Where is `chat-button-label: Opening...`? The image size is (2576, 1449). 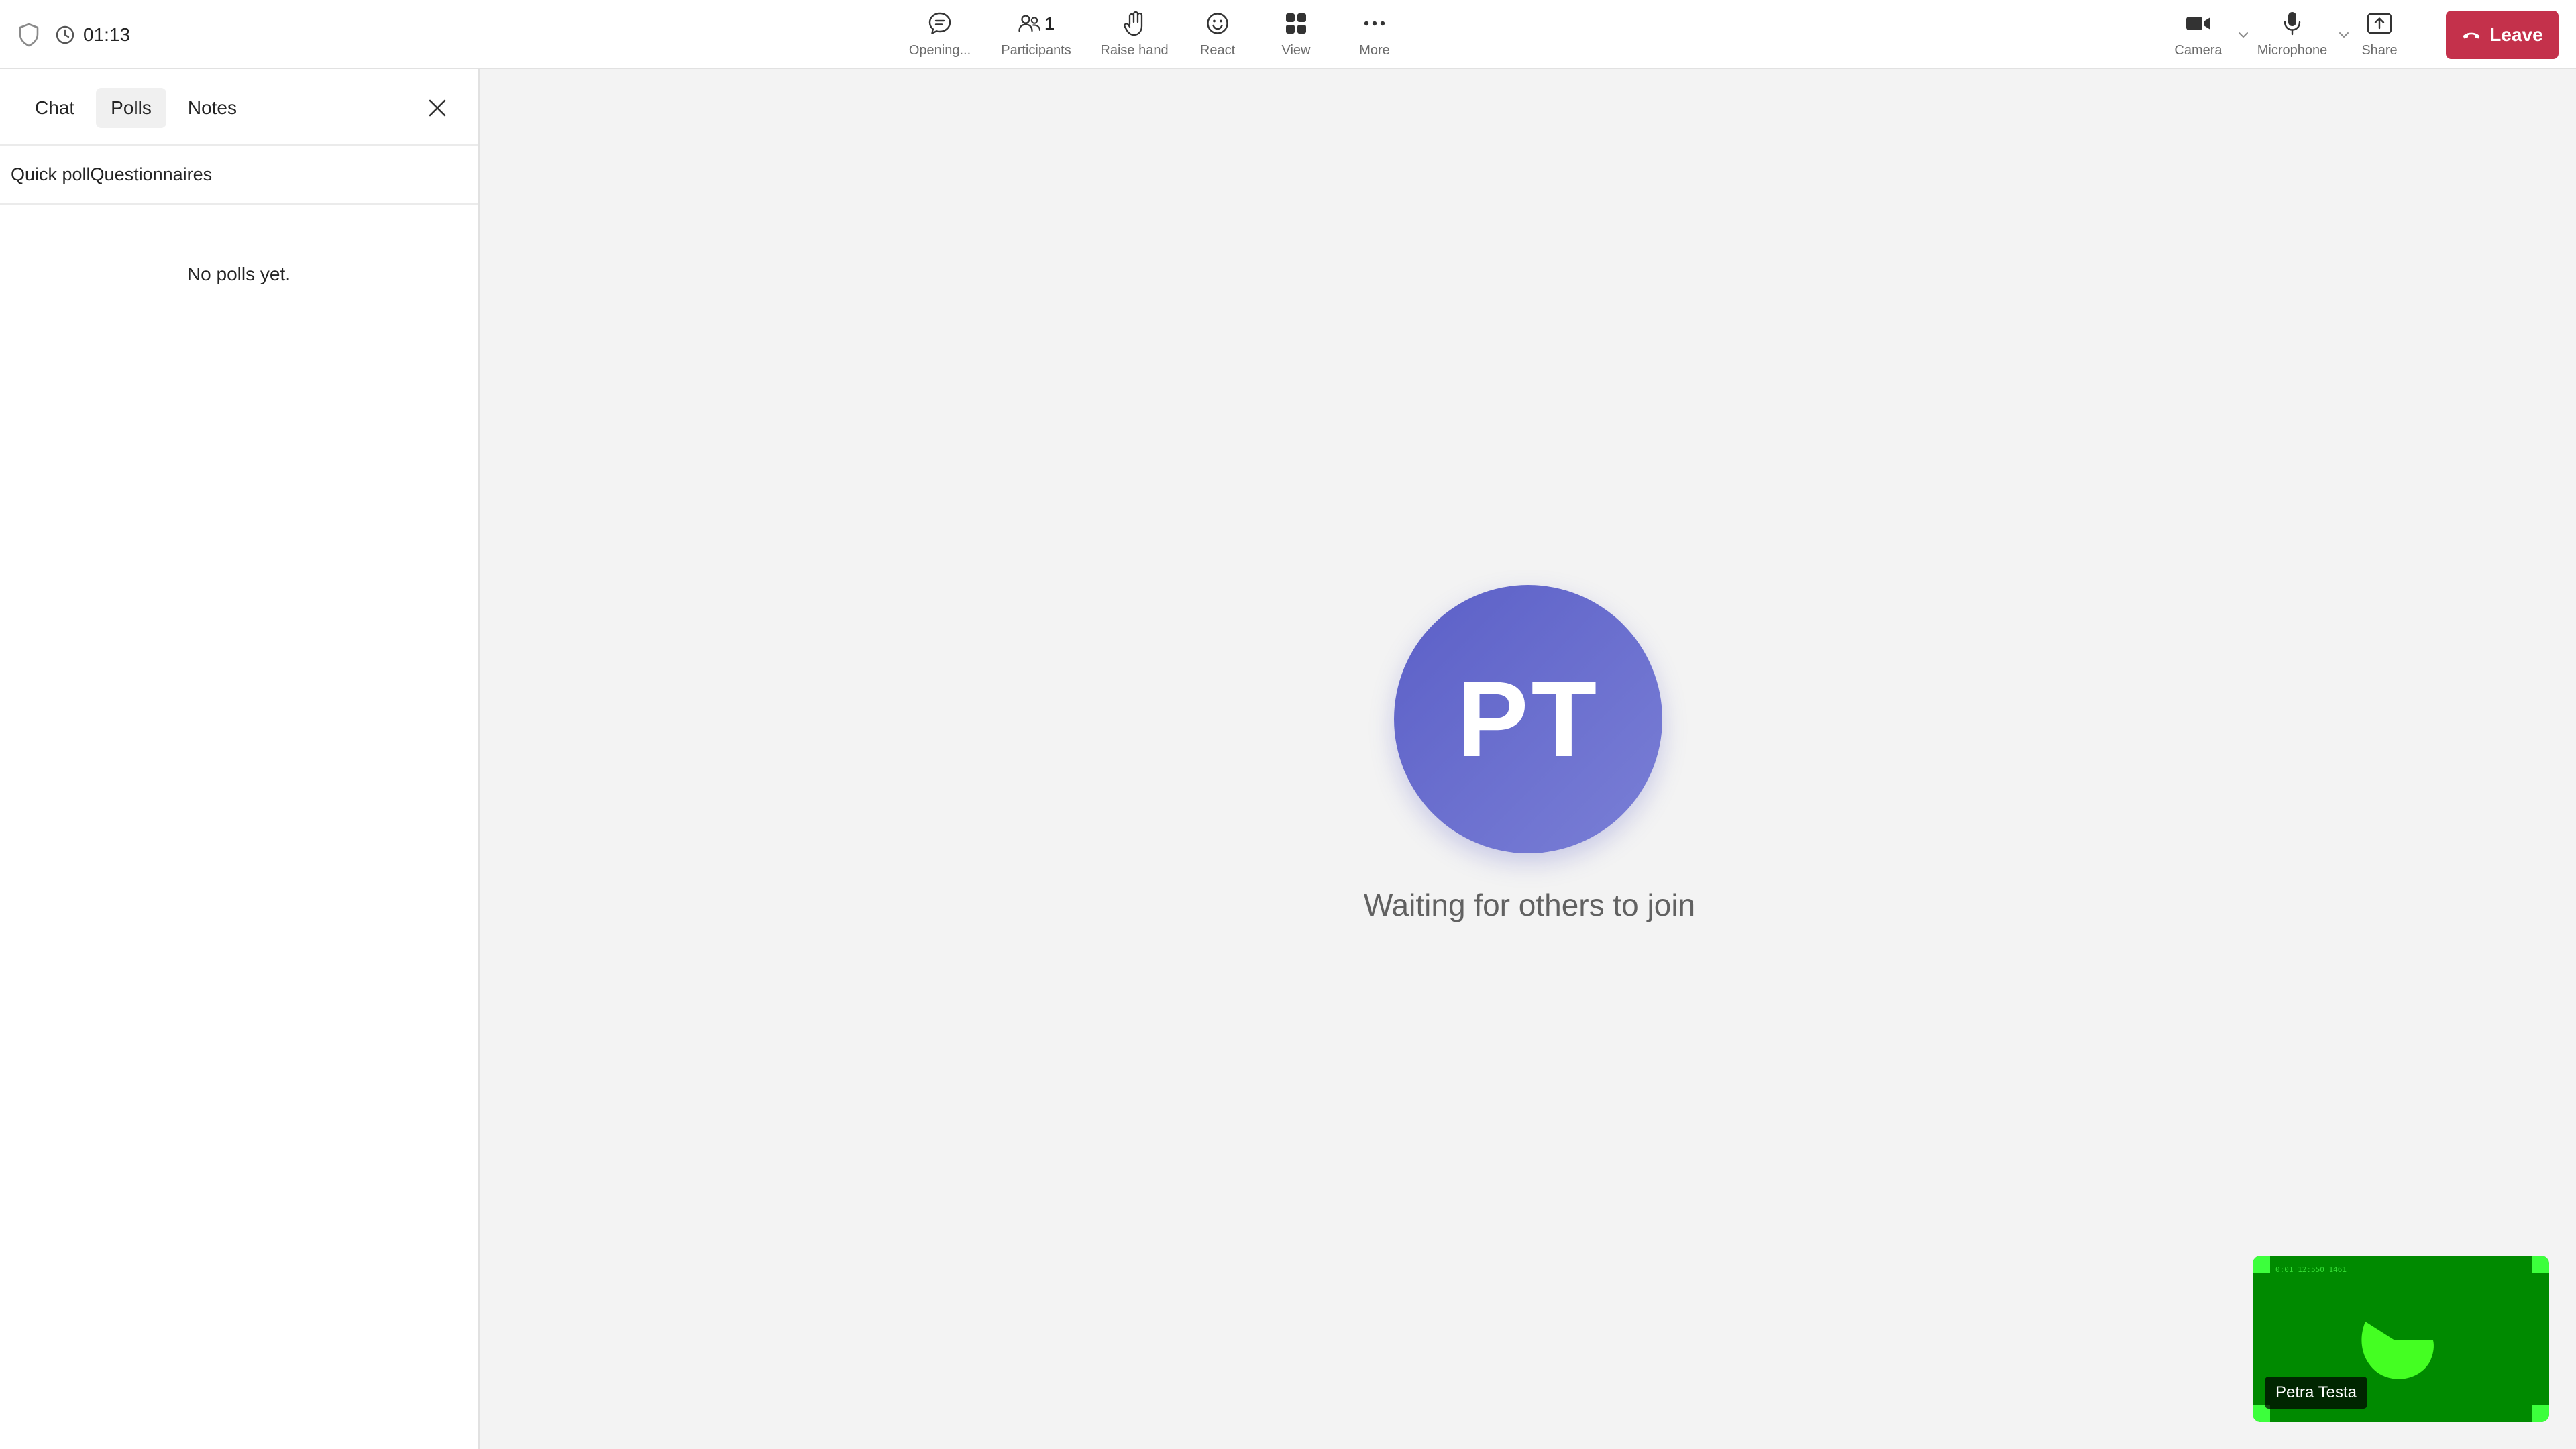
chat-button-label: Opening... is located at coordinates (939, 50).